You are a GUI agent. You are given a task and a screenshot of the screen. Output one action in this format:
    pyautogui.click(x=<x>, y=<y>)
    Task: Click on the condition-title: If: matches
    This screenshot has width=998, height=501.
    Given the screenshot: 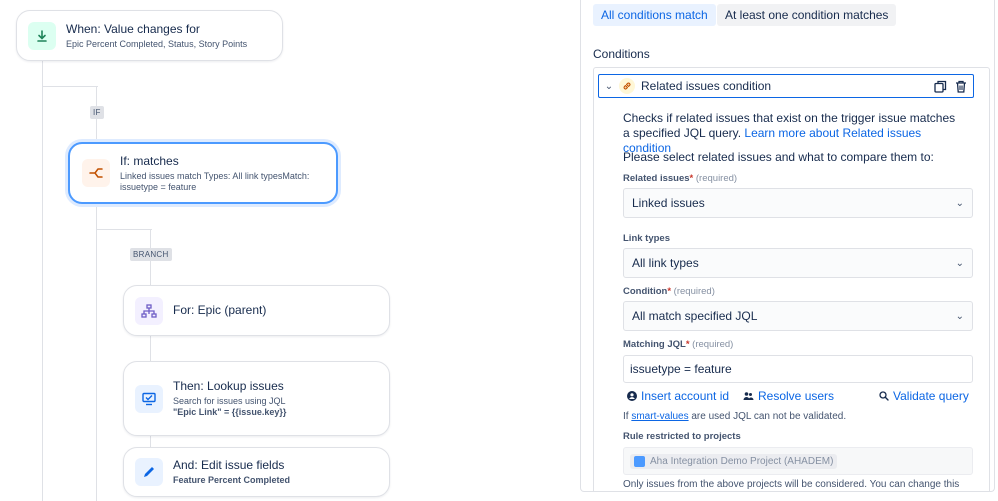 What is the action you would take?
    pyautogui.click(x=149, y=160)
    